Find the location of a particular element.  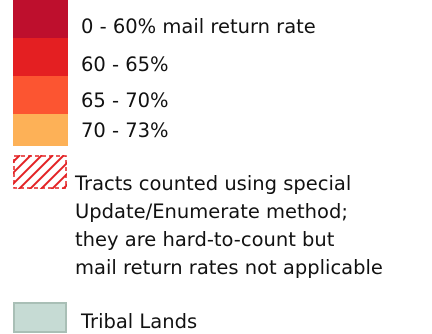

hatch-swatch is located at coordinates (40, 172).